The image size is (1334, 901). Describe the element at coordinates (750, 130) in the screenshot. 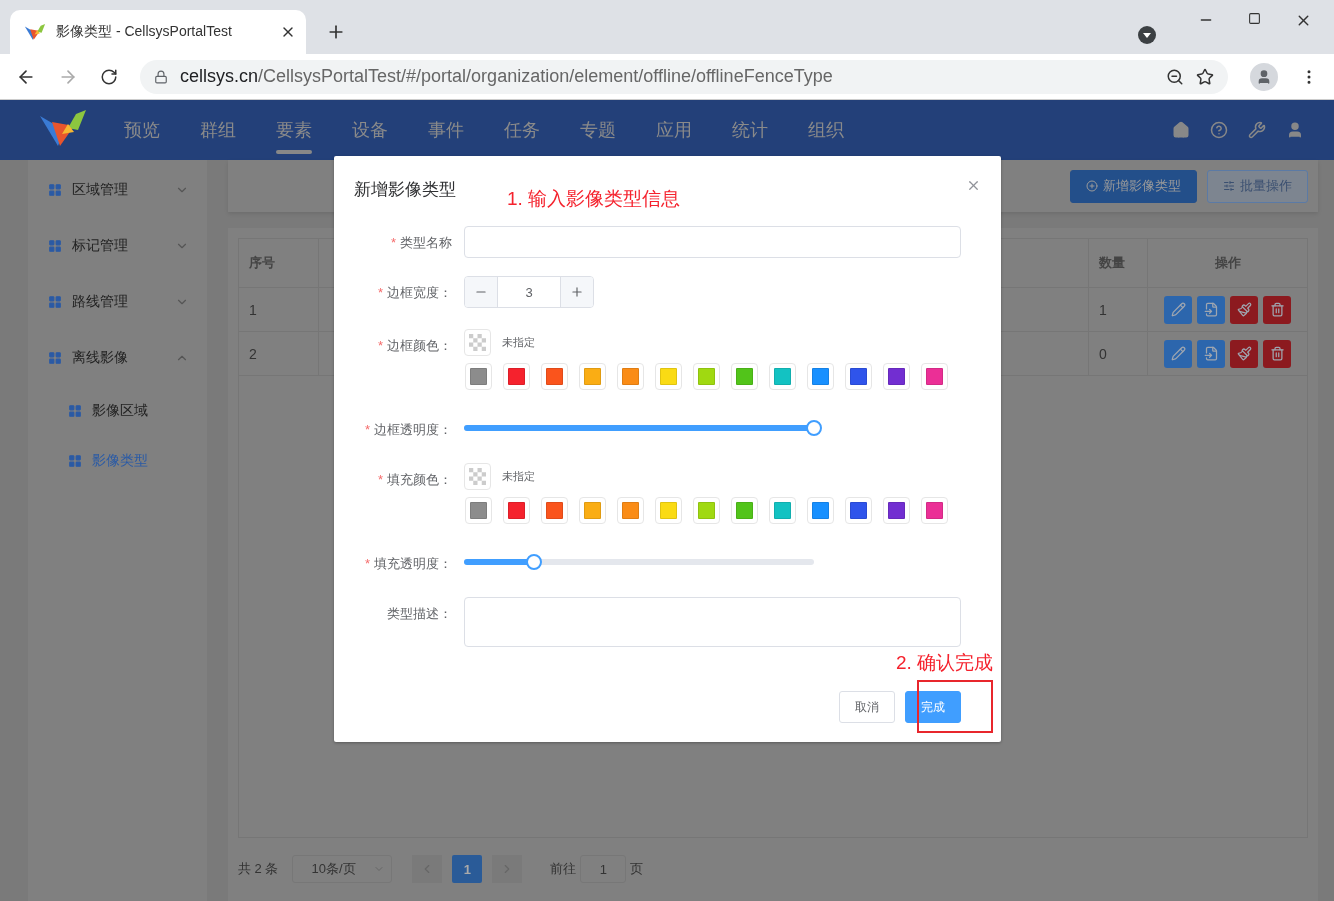

I see `nav-tab: 统计` at that location.